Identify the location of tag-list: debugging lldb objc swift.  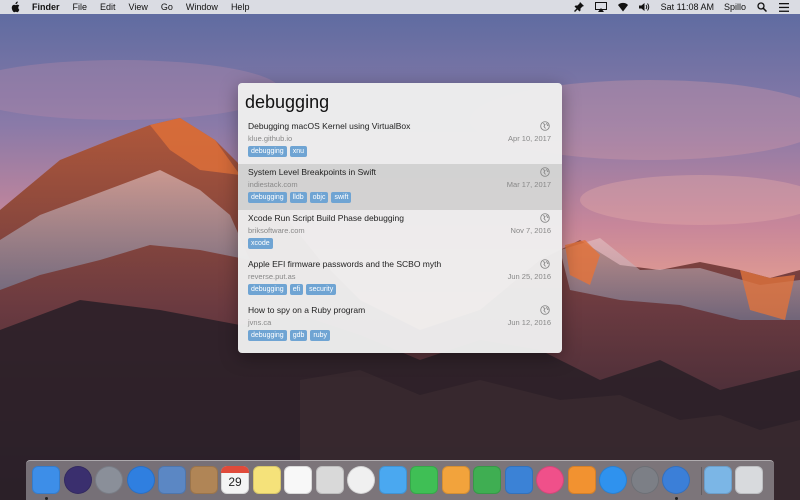
(301, 197).